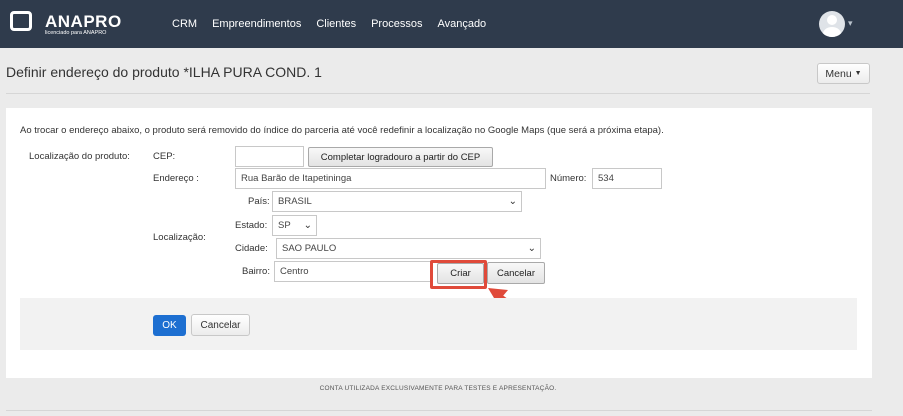 This screenshot has height=416, width=903. What do you see at coordinates (179, 237) in the screenshot?
I see `location-label: Localização:` at bounding box center [179, 237].